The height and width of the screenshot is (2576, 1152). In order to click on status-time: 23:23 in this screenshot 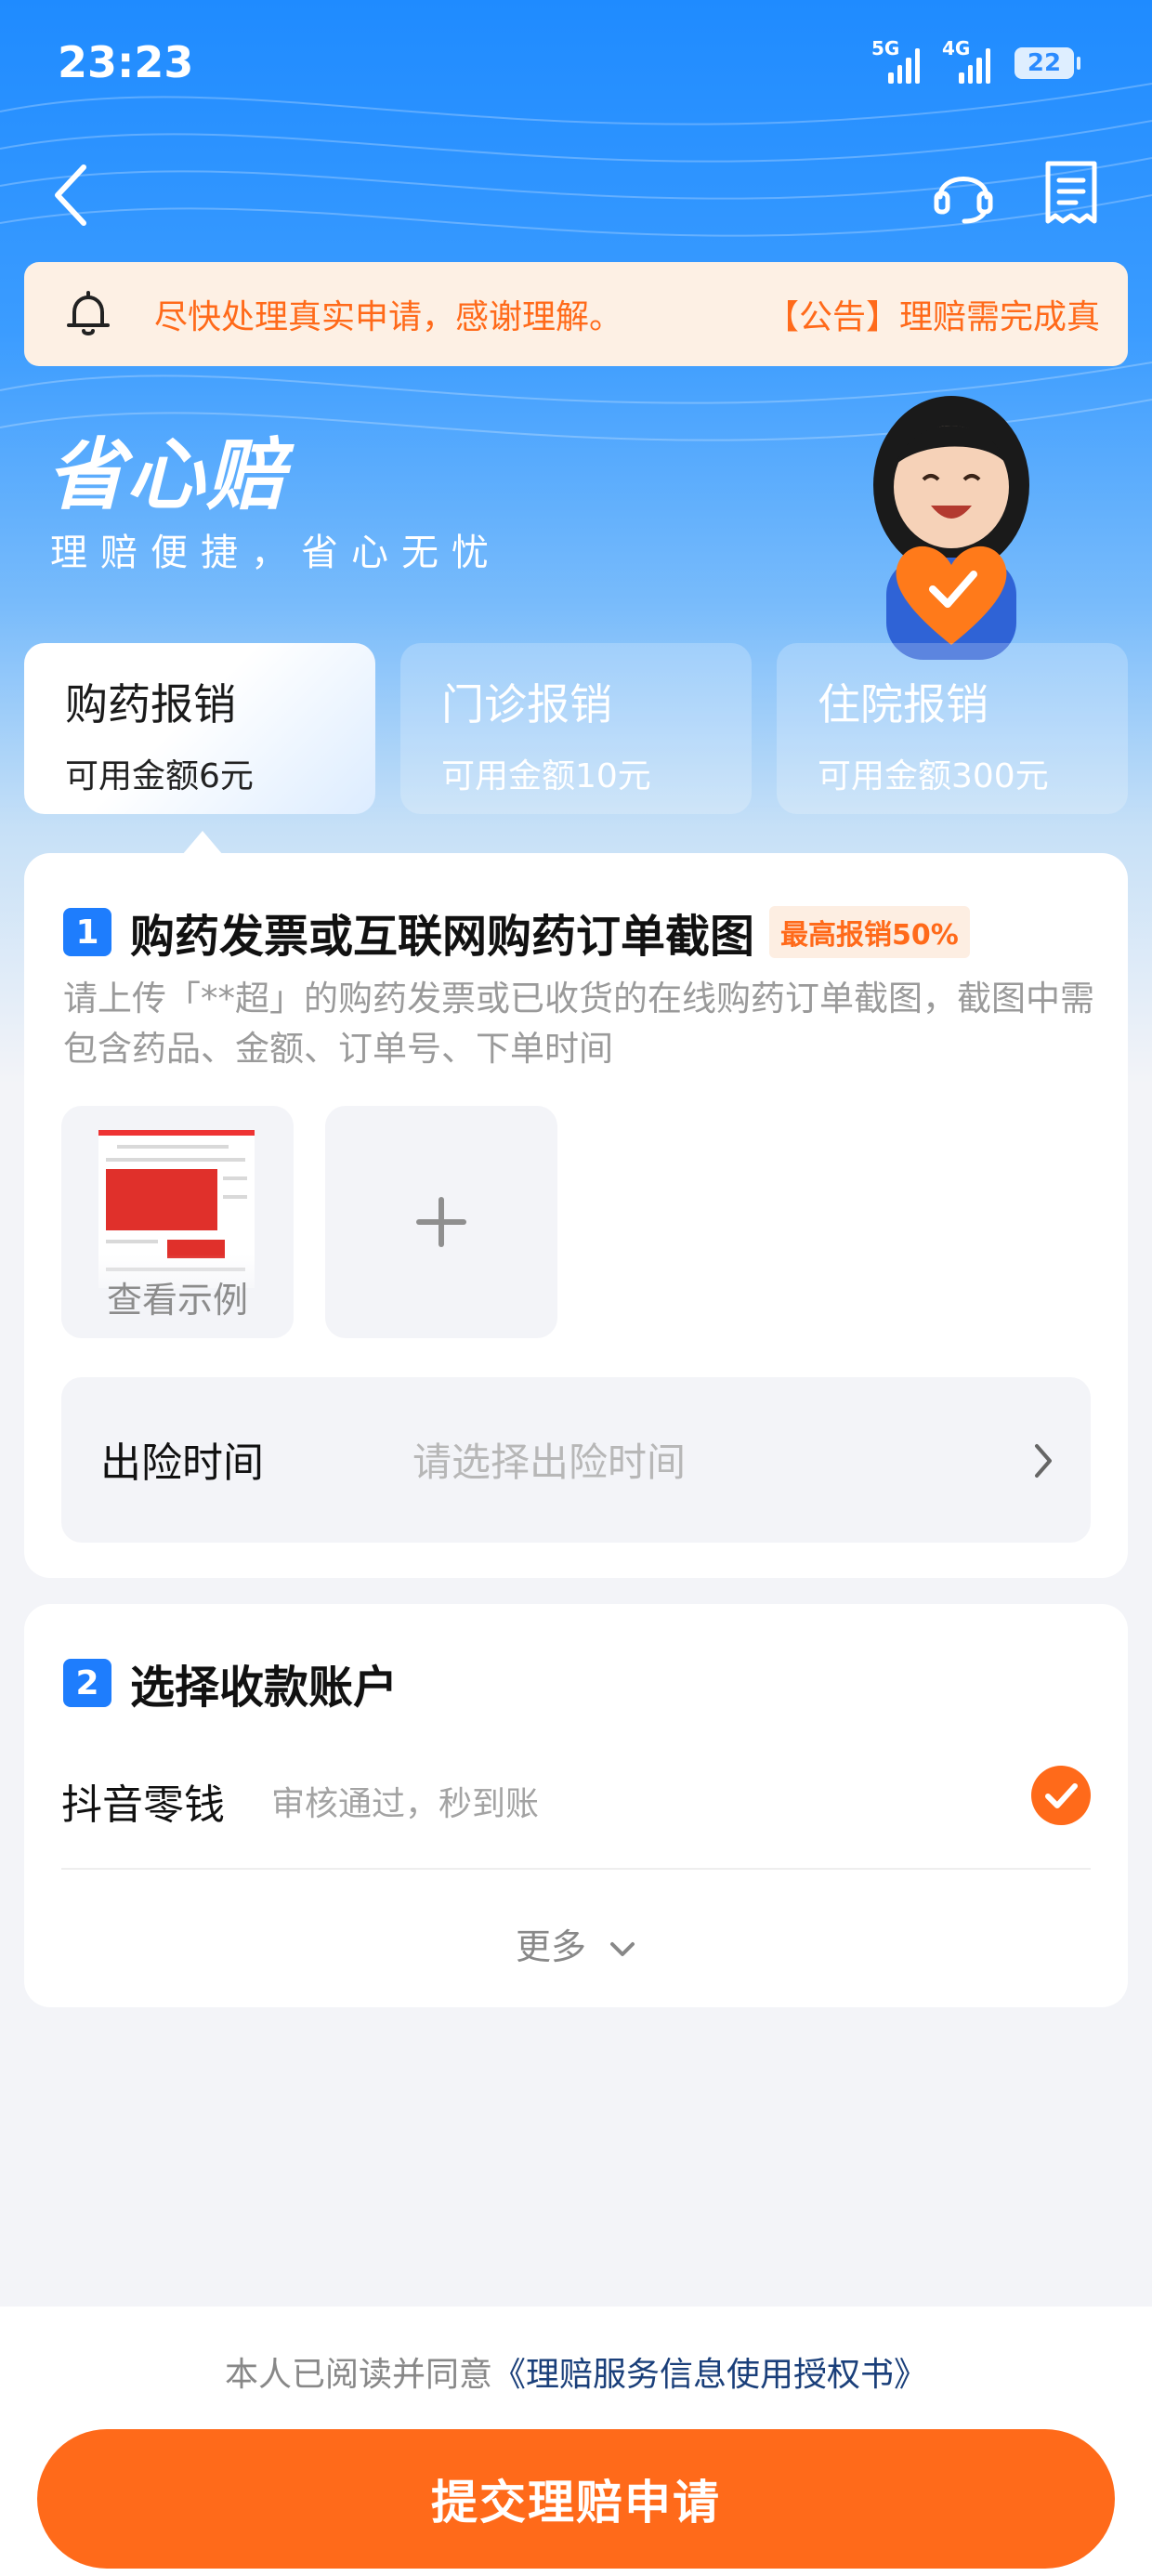, I will do `click(126, 62)`.